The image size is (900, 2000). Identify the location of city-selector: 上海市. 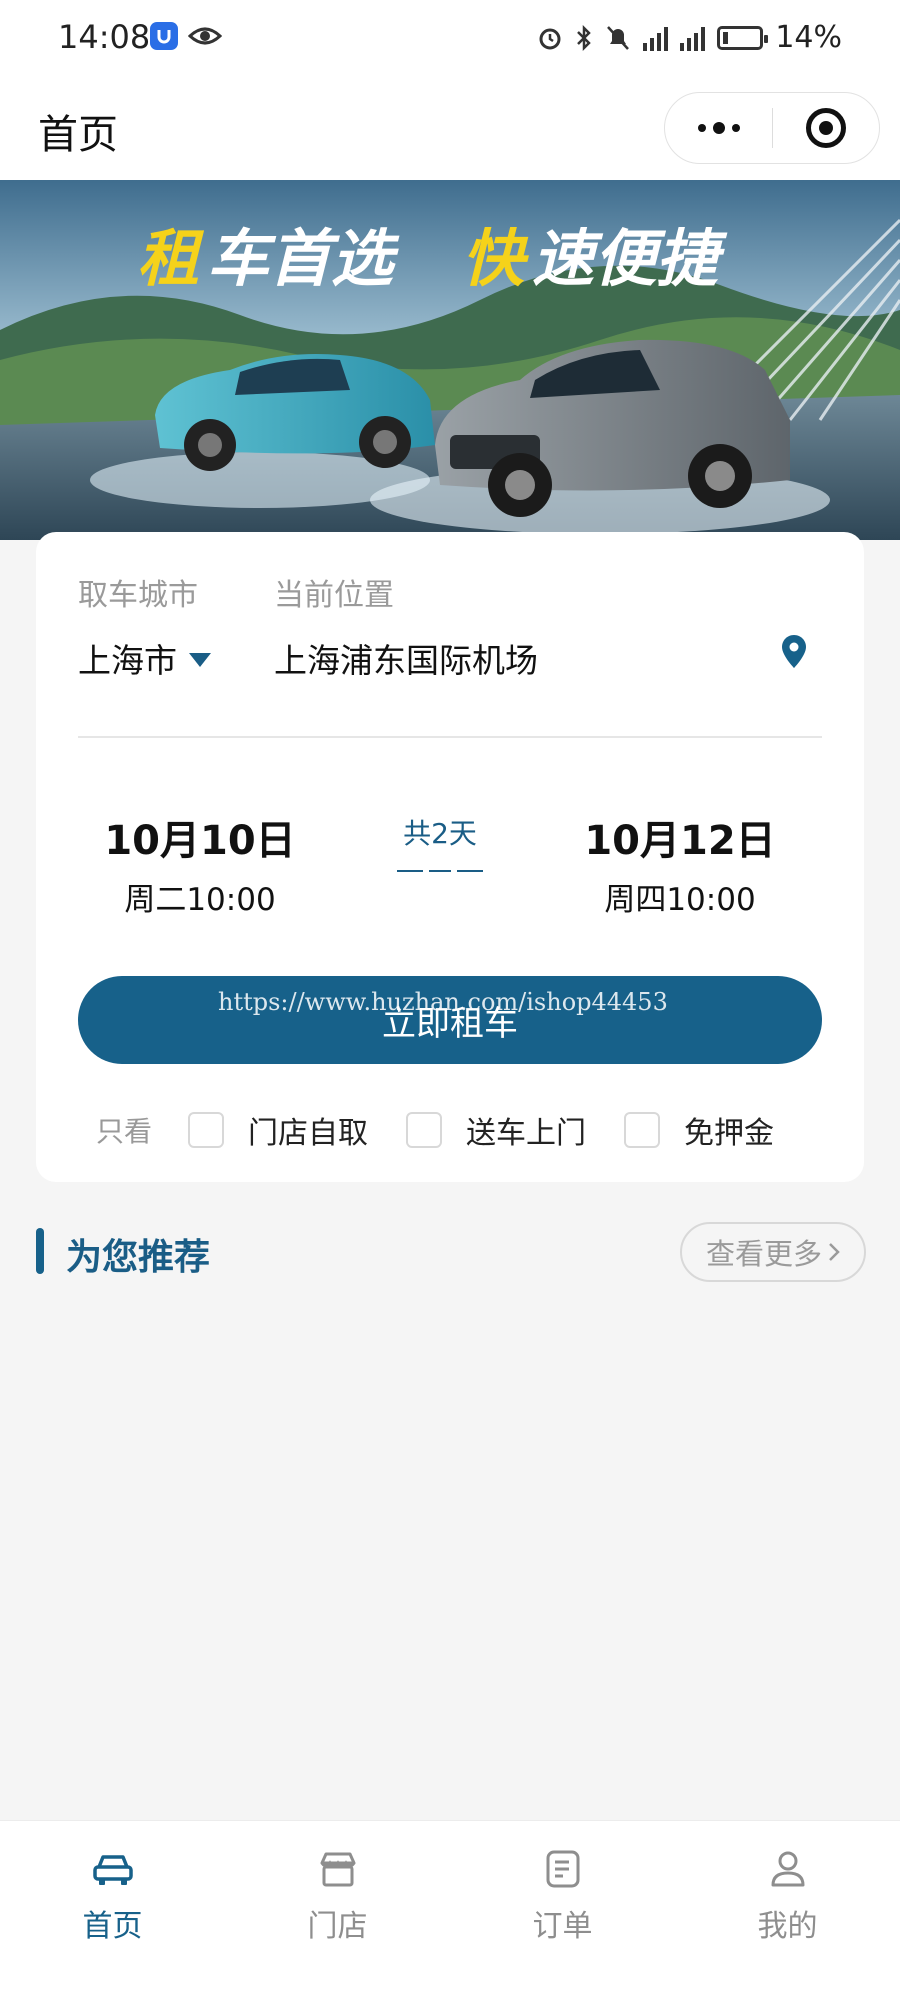
(144, 658).